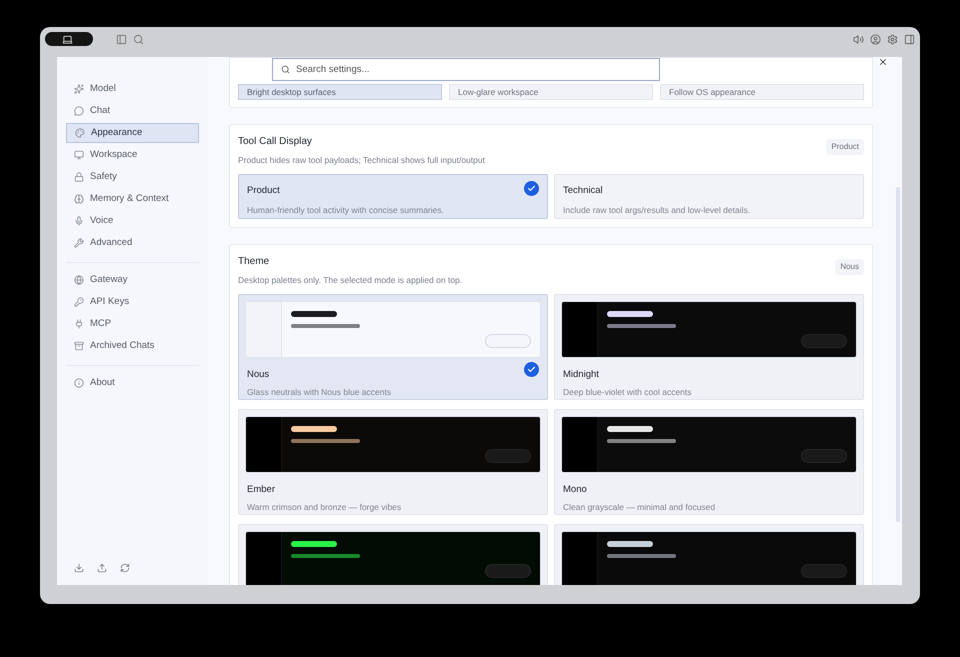  I want to click on theme-option: Ember Warm crimson and bronze — forge vibes, so click(393, 461).